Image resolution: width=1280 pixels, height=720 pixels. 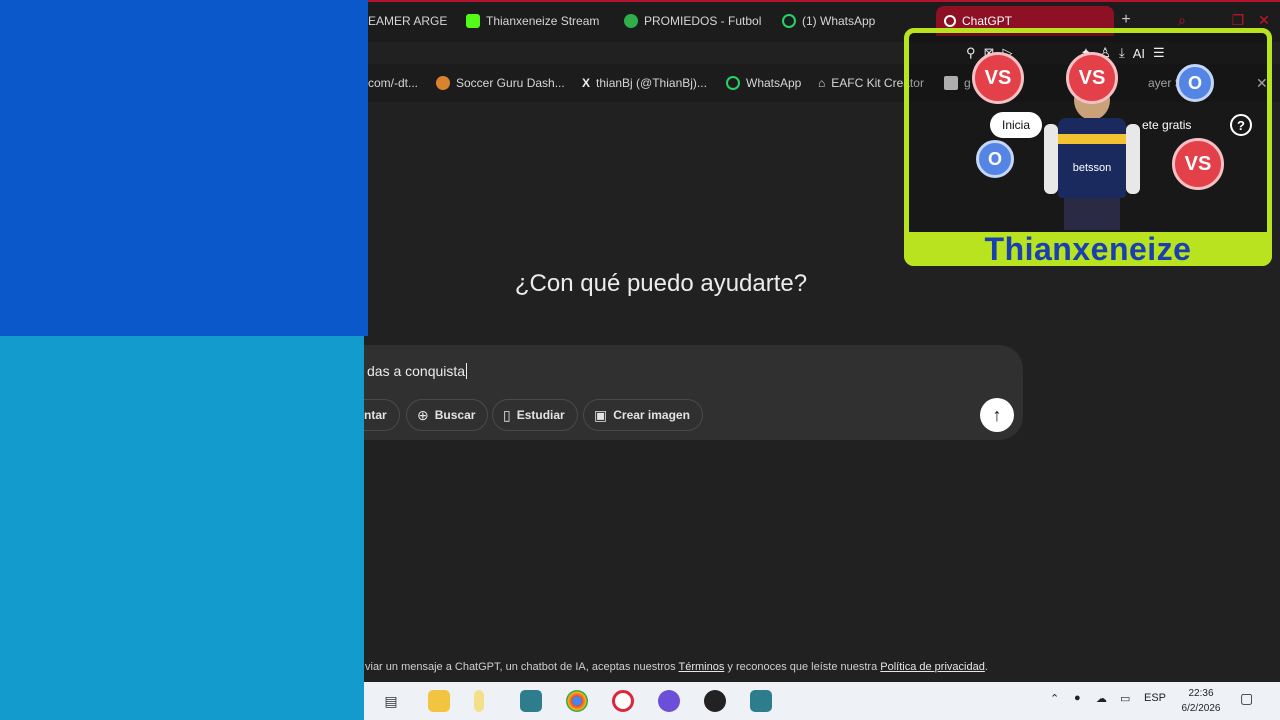 I want to click on search-button: ⊕ Buscar, so click(x=447, y=415).